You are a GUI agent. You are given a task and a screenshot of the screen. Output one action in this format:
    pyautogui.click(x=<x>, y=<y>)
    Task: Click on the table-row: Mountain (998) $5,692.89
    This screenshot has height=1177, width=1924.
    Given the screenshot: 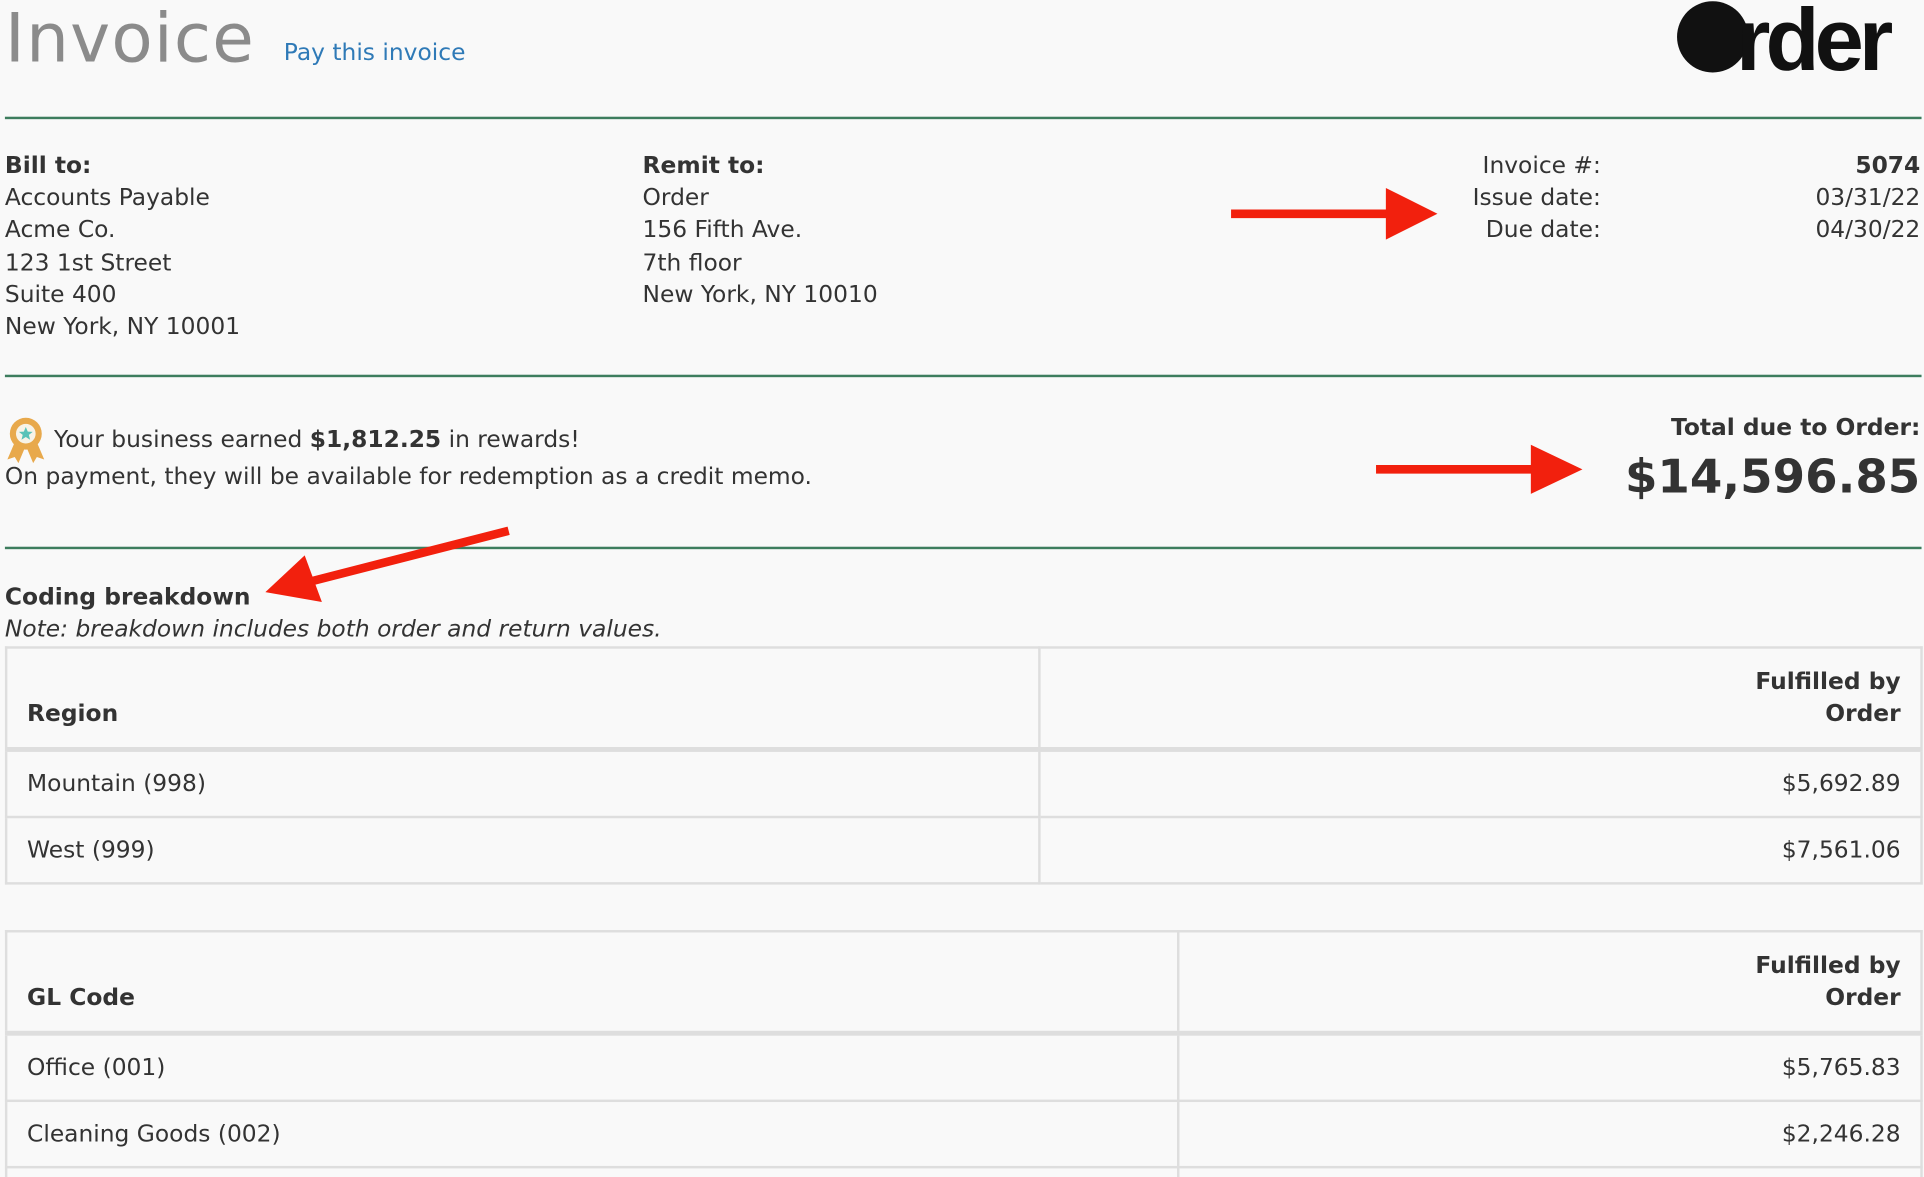 What is the action you would take?
    pyautogui.click(x=963, y=783)
    